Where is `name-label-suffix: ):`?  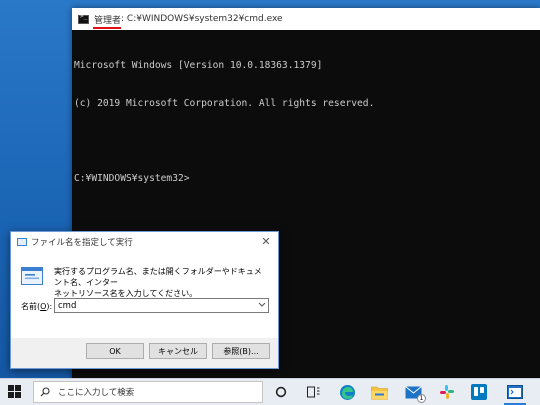 name-label-suffix: ): is located at coordinates (49, 306).